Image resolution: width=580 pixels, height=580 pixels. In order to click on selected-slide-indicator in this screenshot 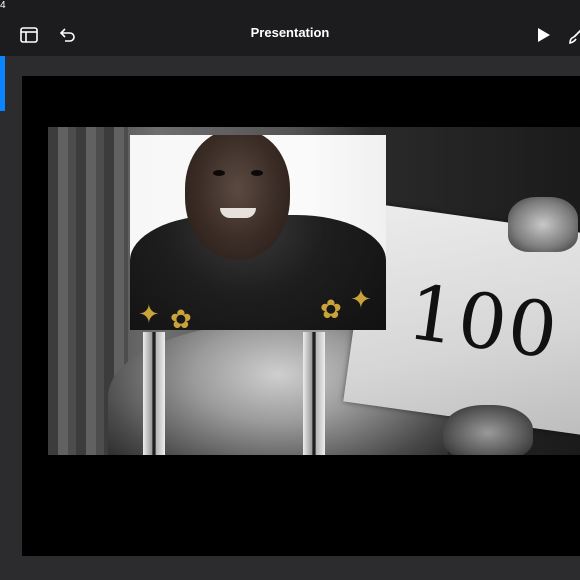, I will do `click(2, 83)`.